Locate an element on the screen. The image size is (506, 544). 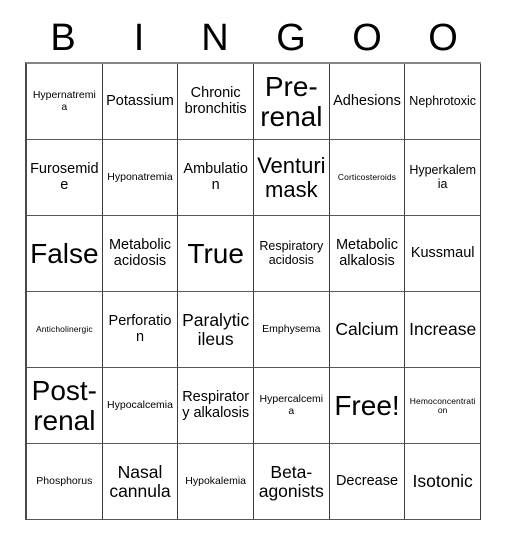
bingo-cell: Emphysema is located at coordinates (291, 330).